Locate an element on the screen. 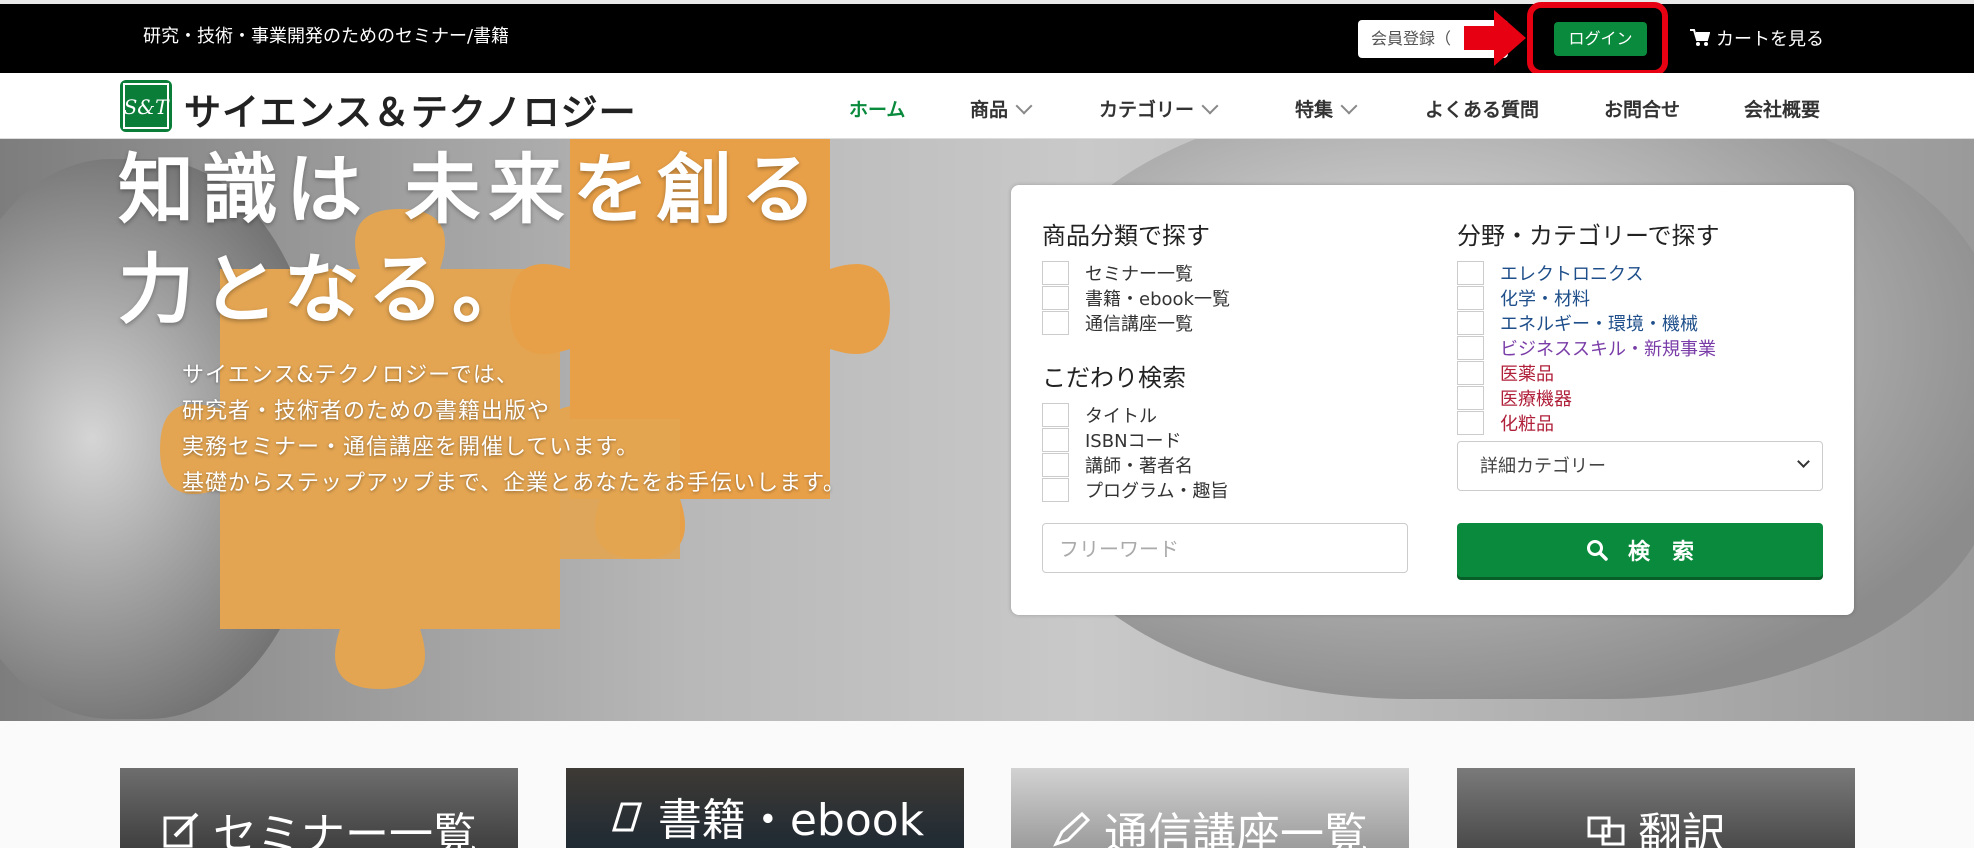  nav-products-label: 商品 is located at coordinates (989, 110).